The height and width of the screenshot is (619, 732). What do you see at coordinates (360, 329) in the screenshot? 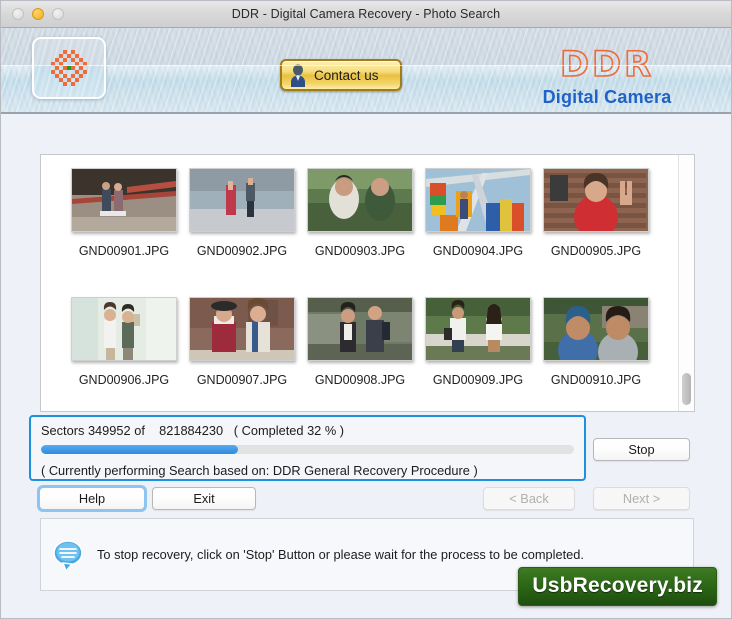
I see `photo-thumbnail-gnd00908` at bounding box center [360, 329].